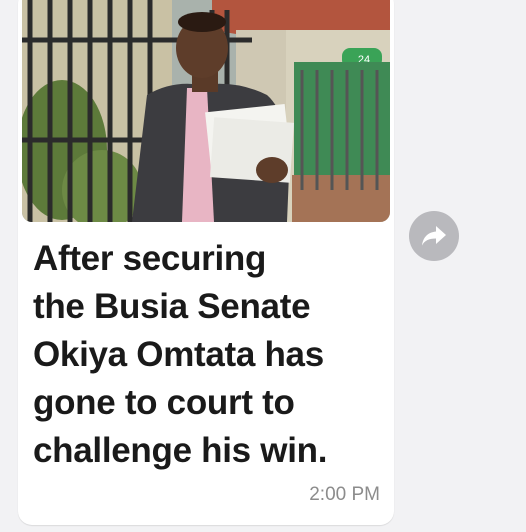 Image resolution: width=526 pixels, height=532 pixels. What do you see at coordinates (178, 354) in the screenshot?
I see `caption-line: Okiya Omtata has` at bounding box center [178, 354].